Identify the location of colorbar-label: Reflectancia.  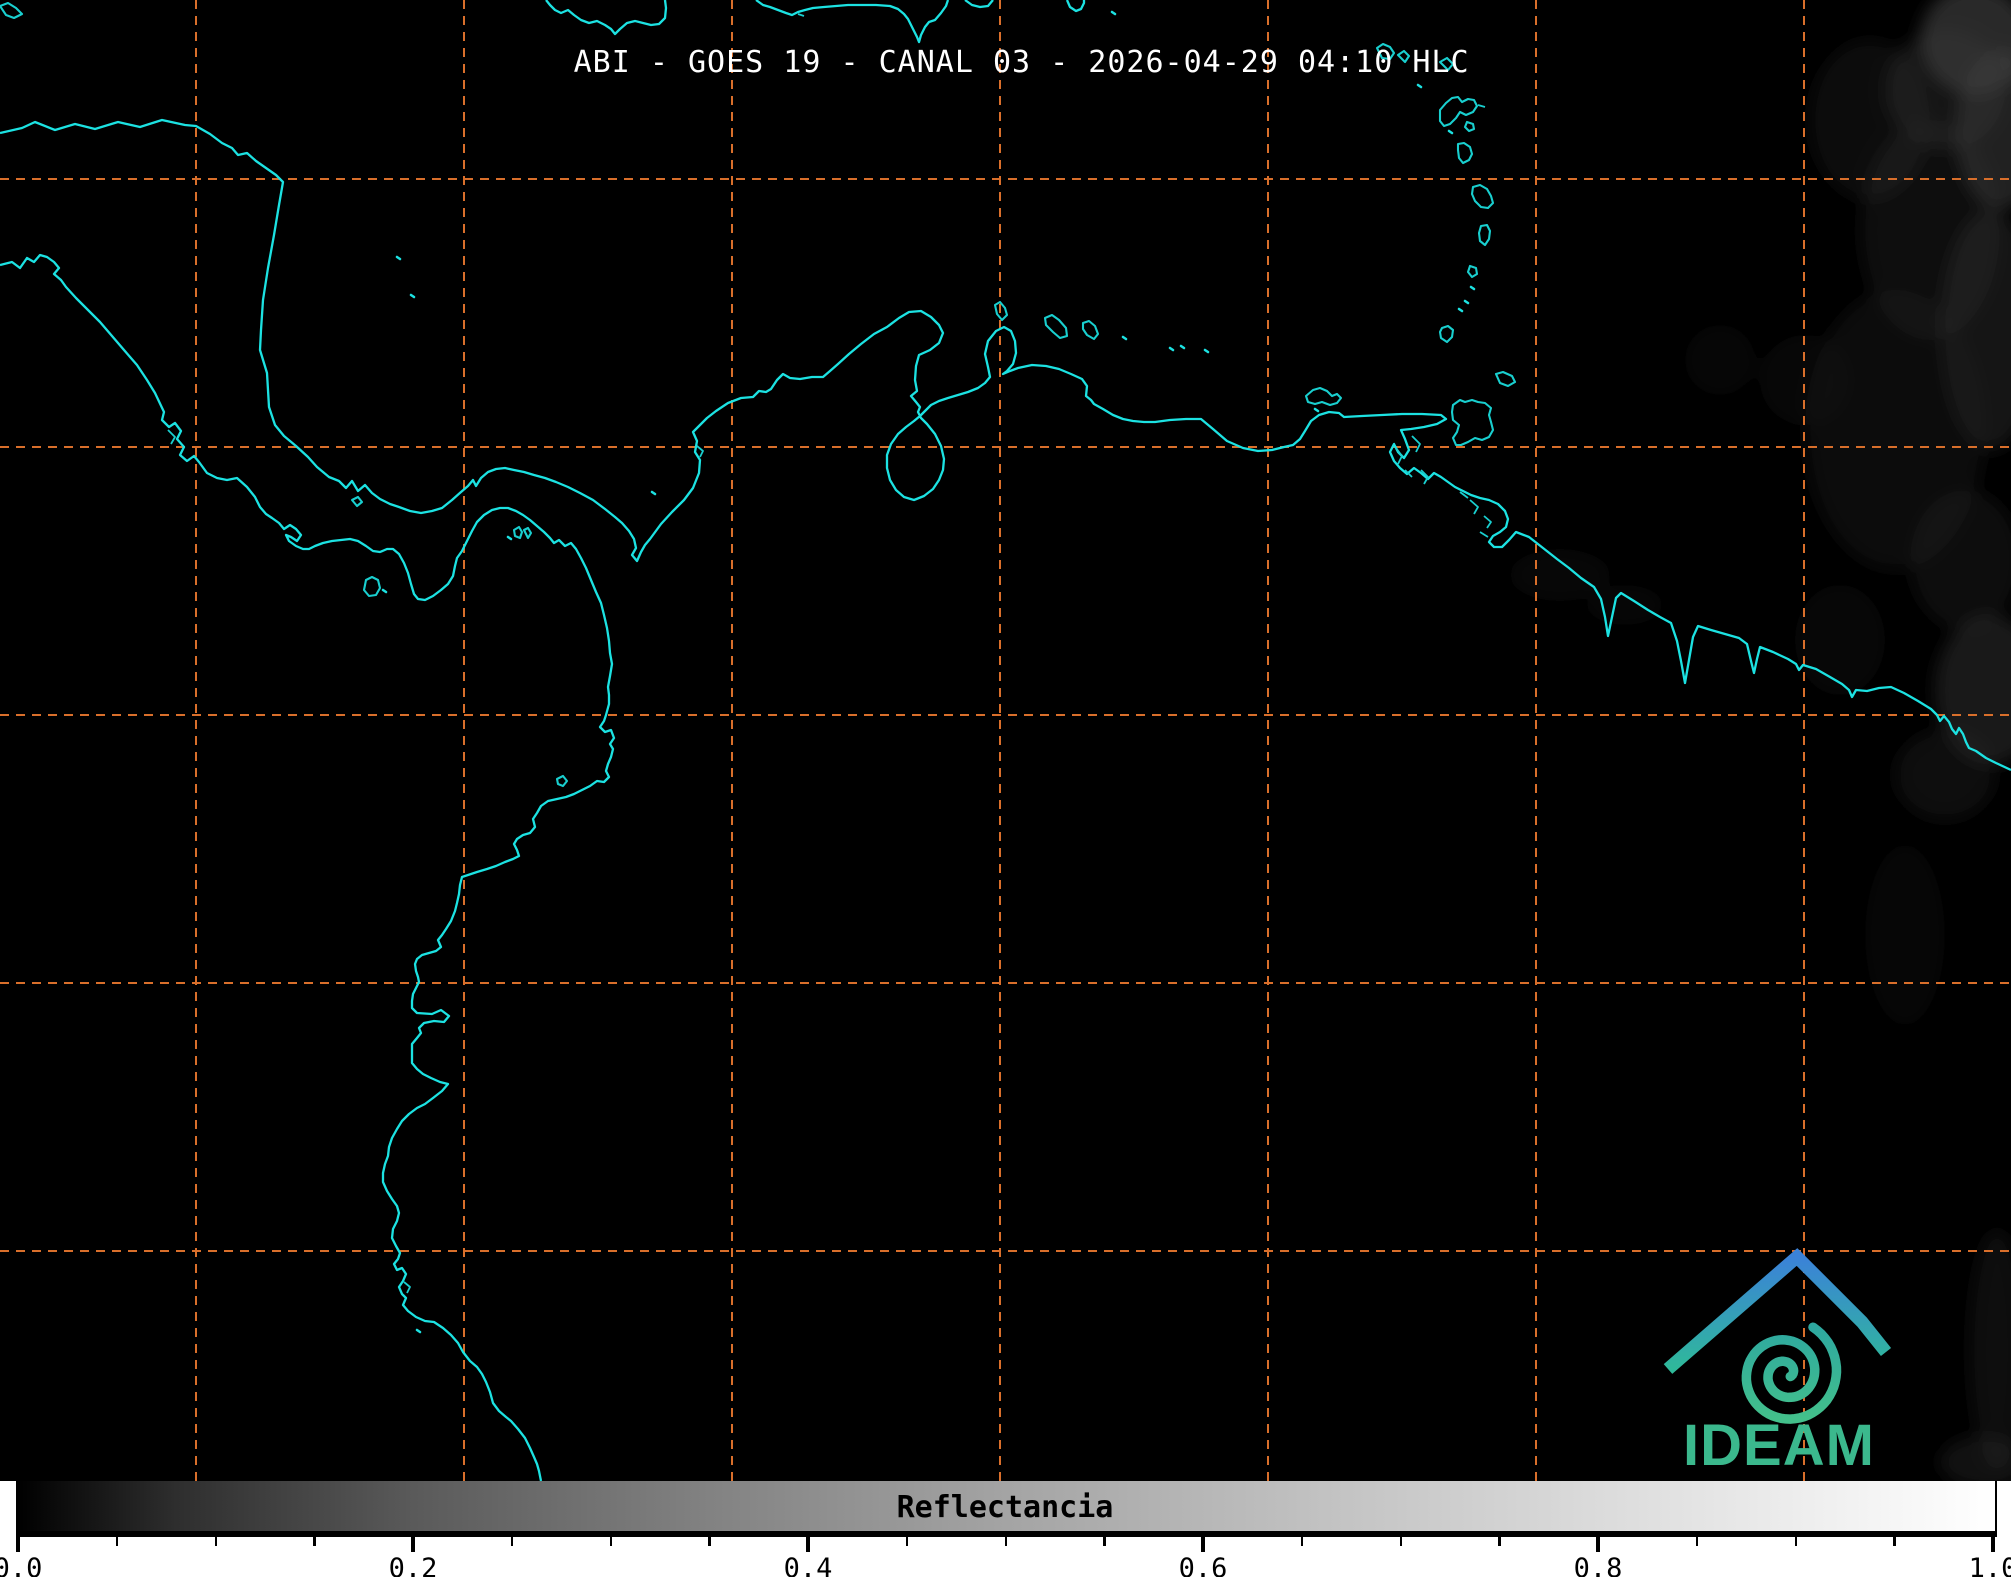
(1005, 1507).